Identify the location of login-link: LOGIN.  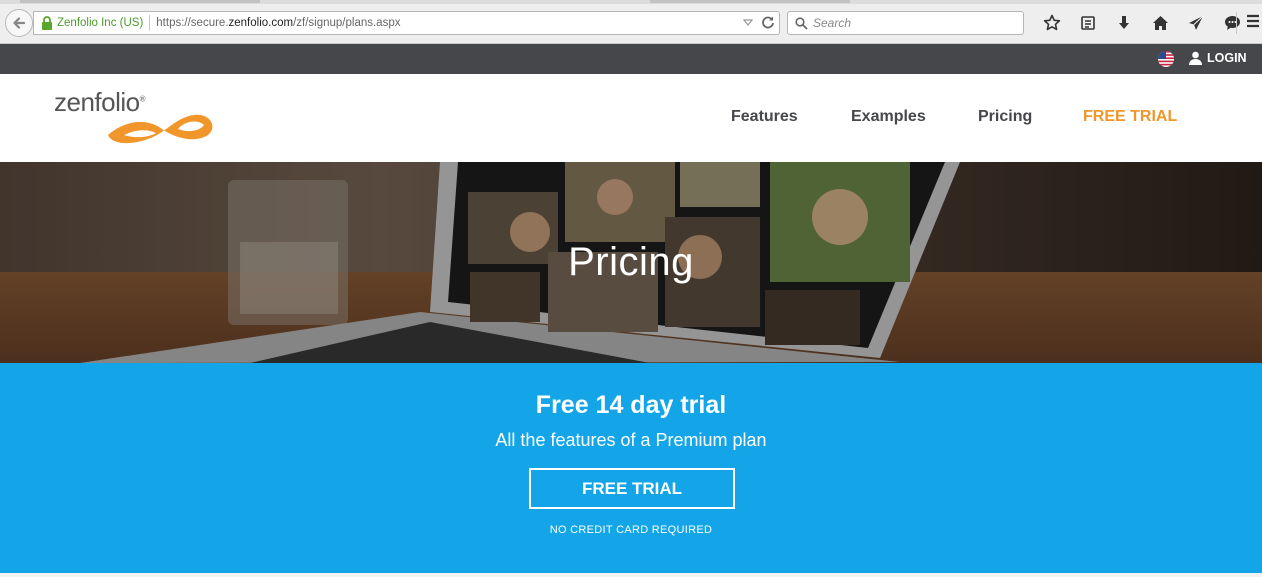
(1218, 58).